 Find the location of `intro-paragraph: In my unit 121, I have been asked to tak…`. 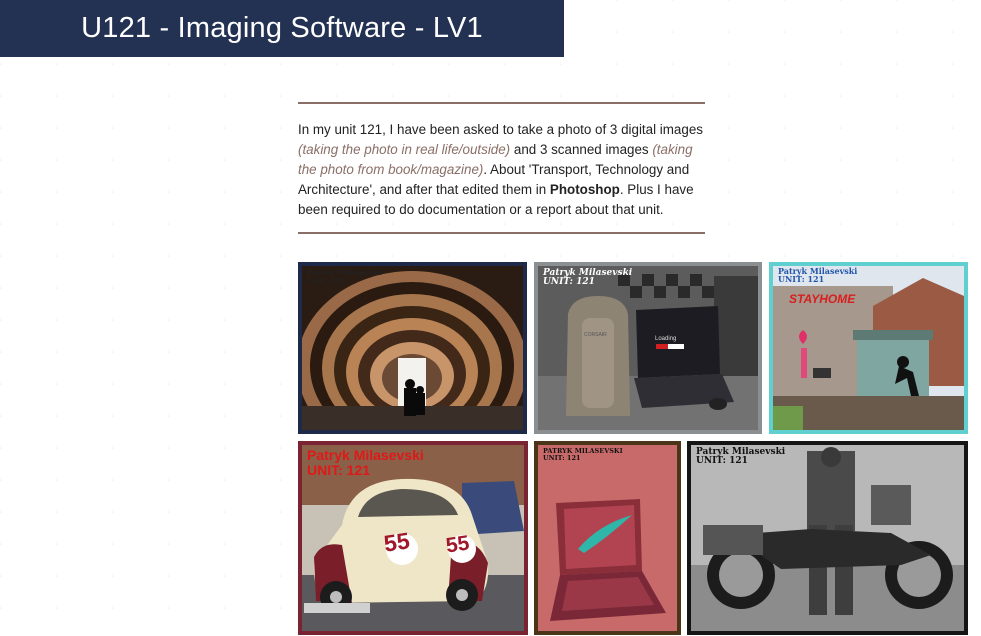

intro-paragraph: In my unit 121, I have been asked to tak… is located at coordinates (501, 170).